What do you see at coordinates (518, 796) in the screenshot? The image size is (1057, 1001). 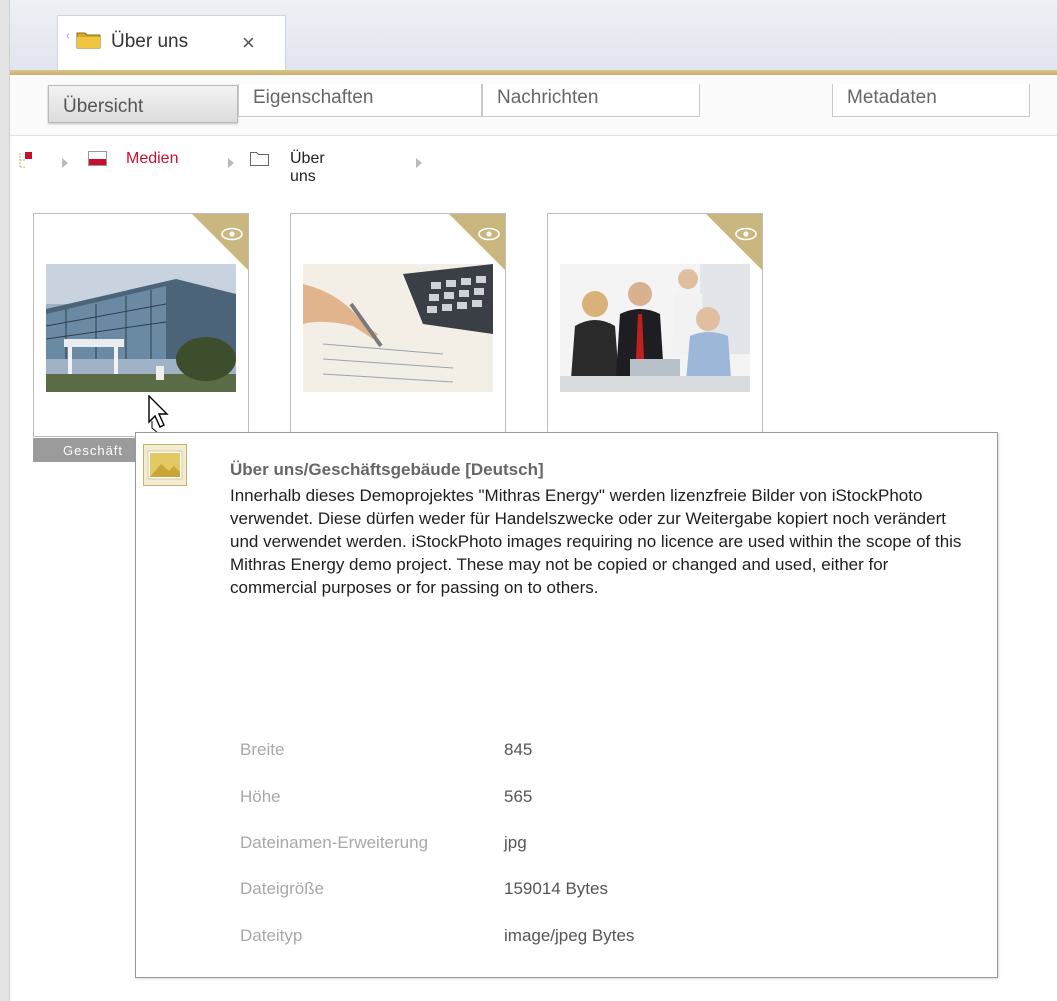 I see `meta-value-hoehe: 565` at bounding box center [518, 796].